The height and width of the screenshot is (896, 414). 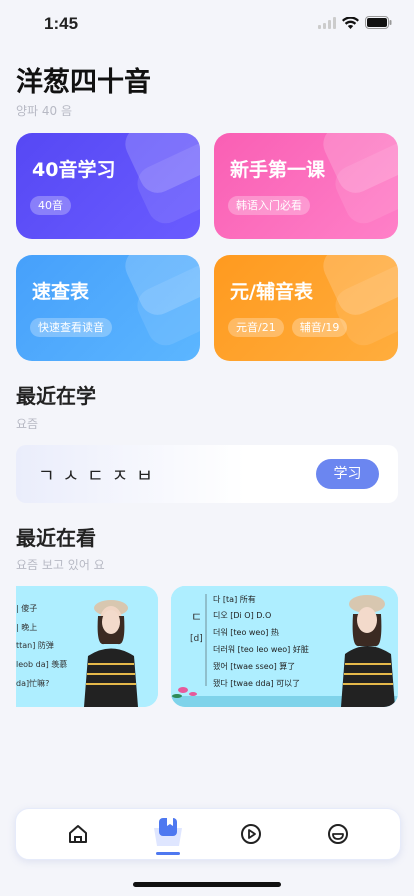 I want to click on card-title: 40音学习, so click(x=74, y=170).